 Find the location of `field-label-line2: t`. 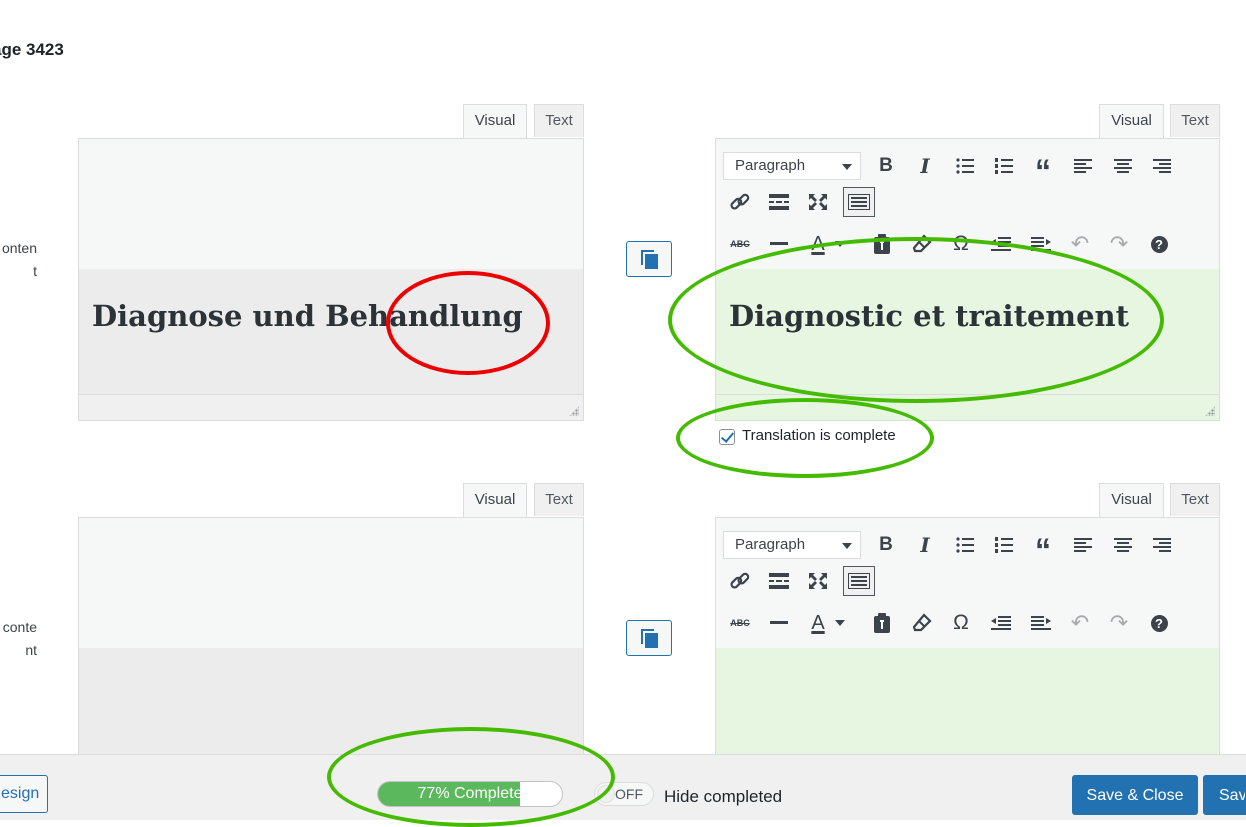

field-label-line2: t is located at coordinates (35, 271).